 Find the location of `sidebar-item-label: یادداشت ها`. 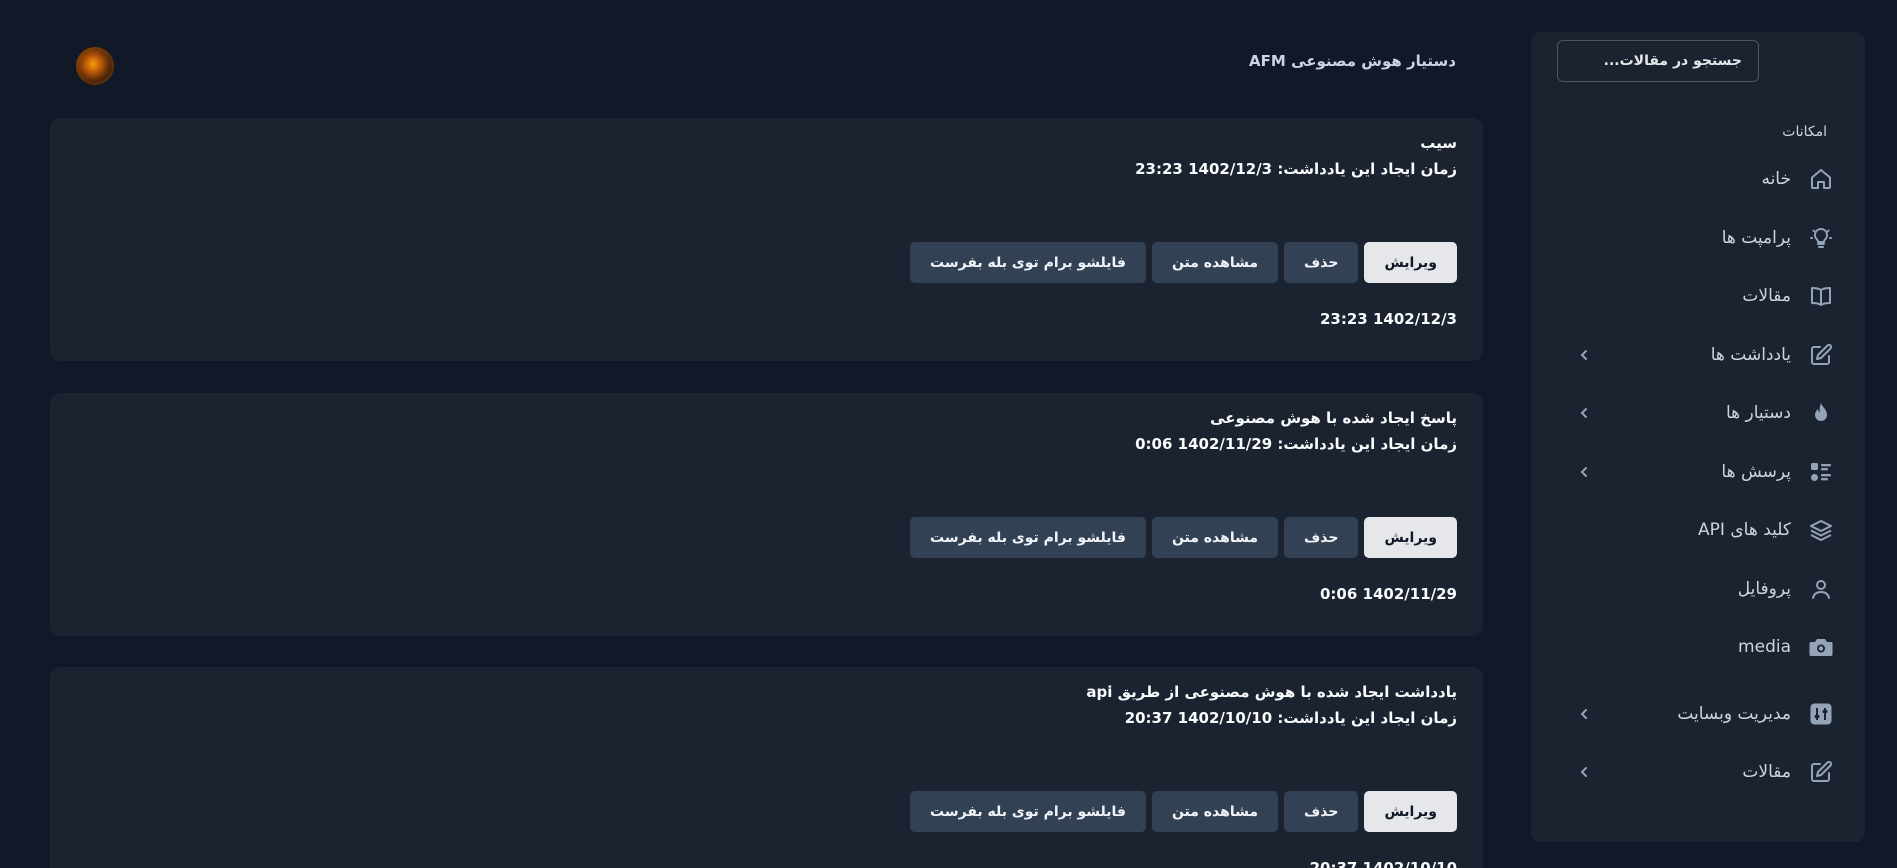

sidebar-item-label: یادداشت ها is located at coordinates (1750, 355).